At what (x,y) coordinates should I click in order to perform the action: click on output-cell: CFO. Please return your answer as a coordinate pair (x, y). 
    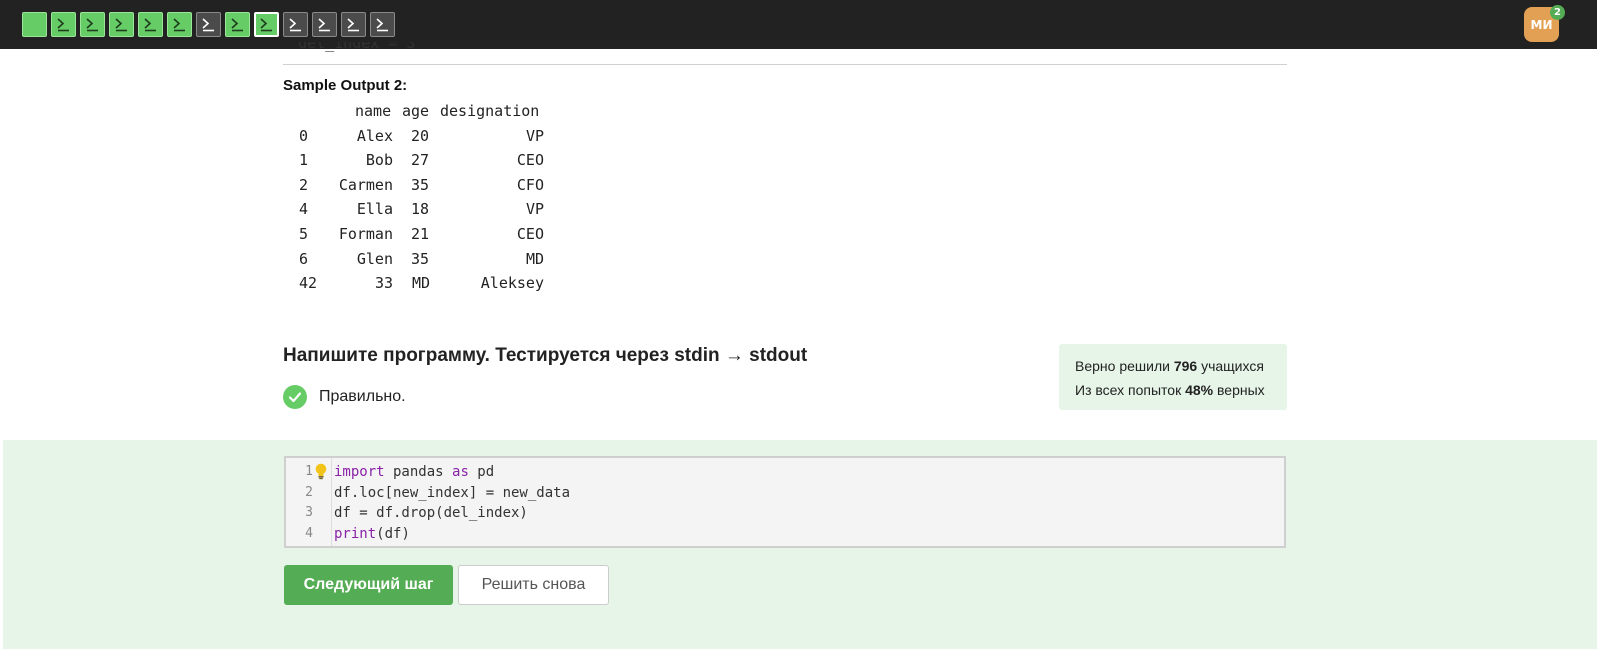
    Looking at the image, I should click on (530, 184).